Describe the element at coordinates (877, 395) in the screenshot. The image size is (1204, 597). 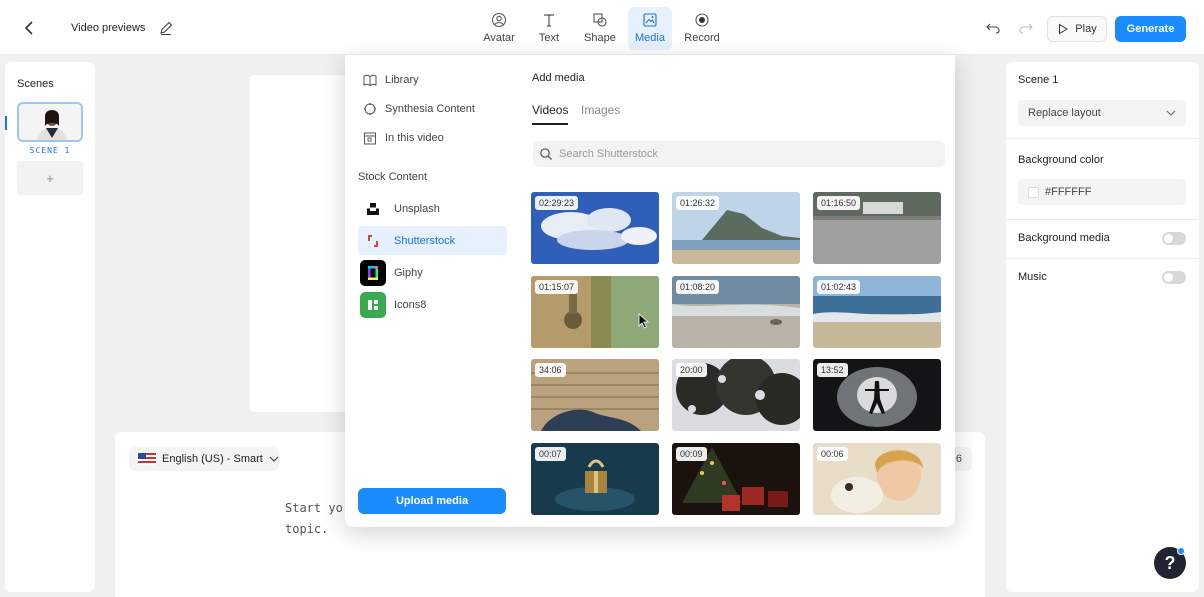
I see `video-thumbnail: 13:52` at that location.